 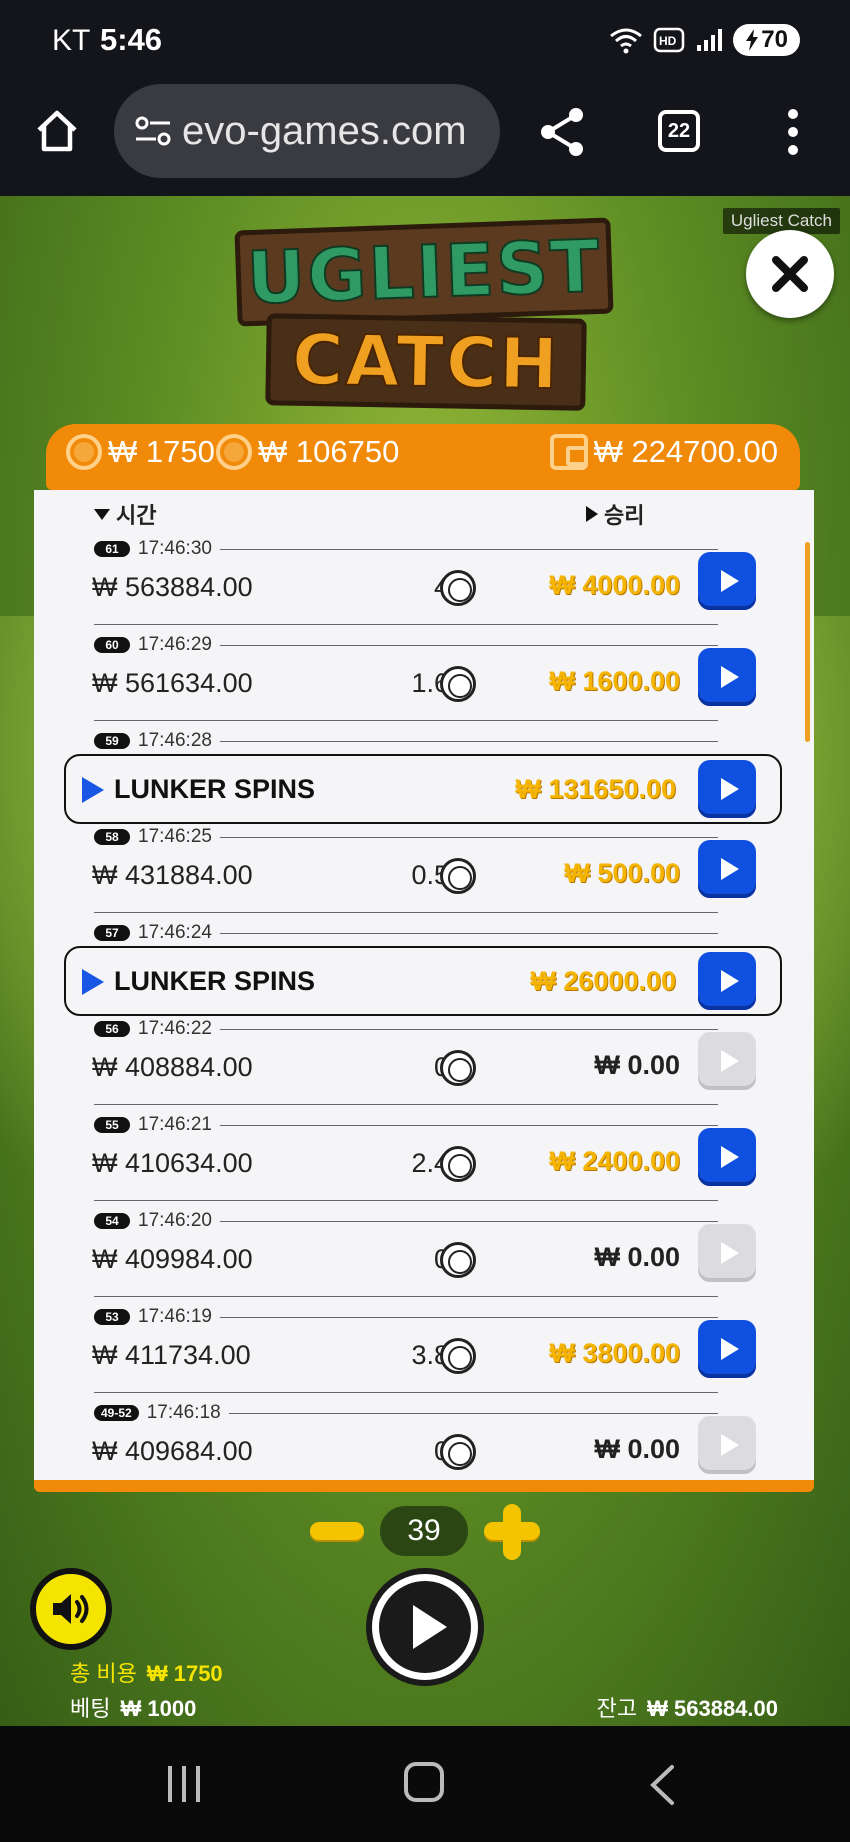 I want to click on history-row: 5417:46:20₩ 409984.000 x₩ 0.00, so click(x=424, y=1258).